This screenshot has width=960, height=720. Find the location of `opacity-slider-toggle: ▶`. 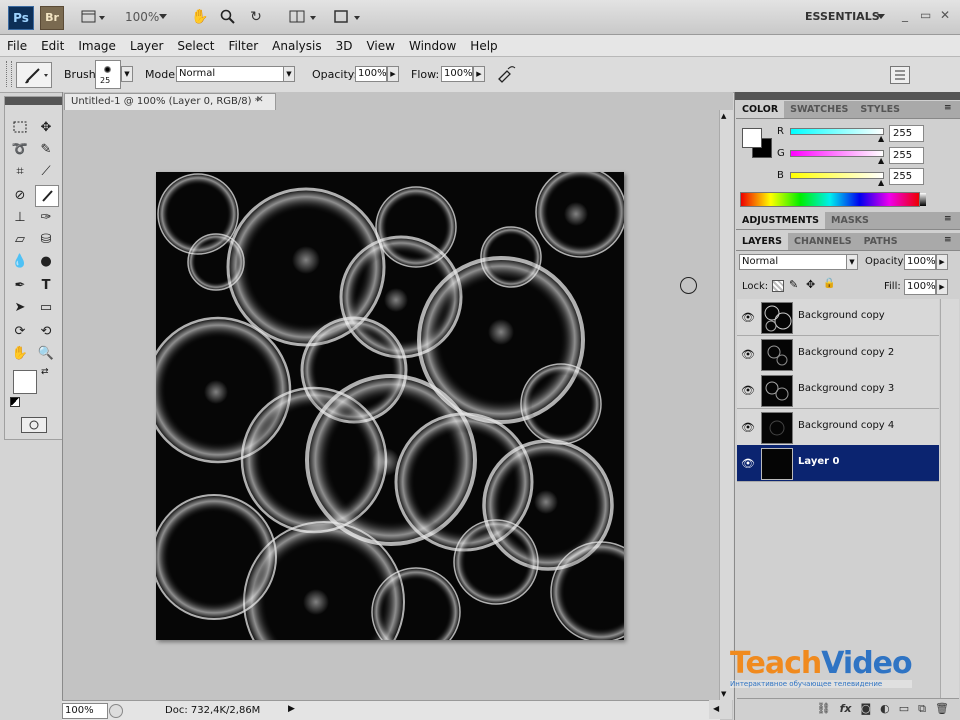

opacity-slider-toggle: ▶ is located at coordinates (393, 74).